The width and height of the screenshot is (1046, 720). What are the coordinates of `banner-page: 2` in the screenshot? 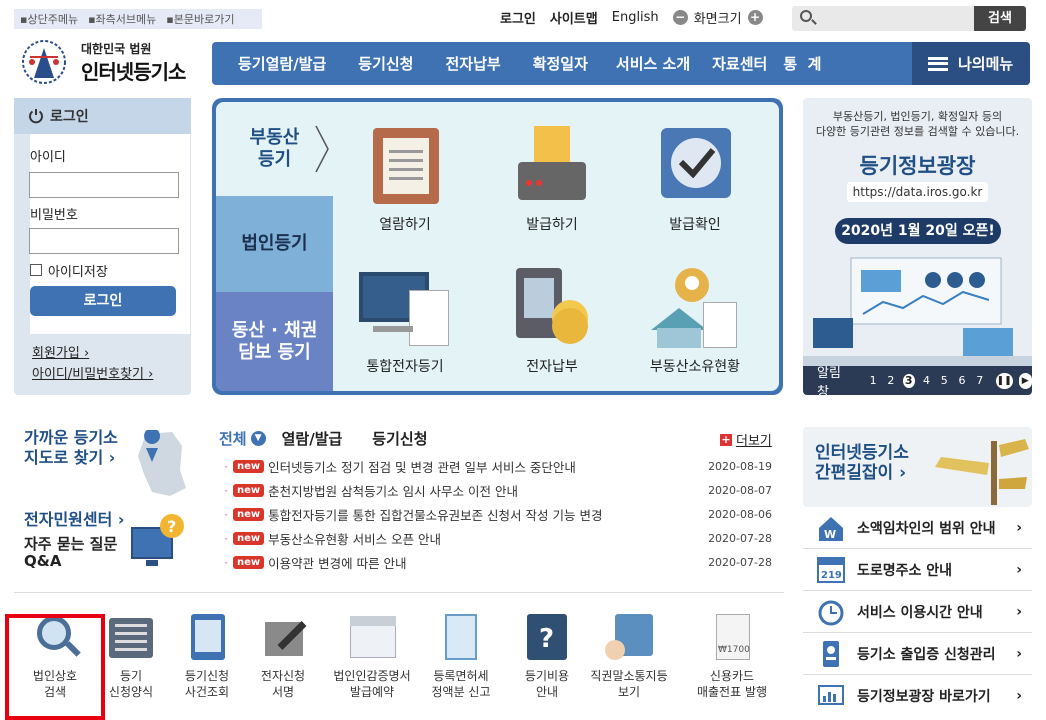 It's located at (891, 380).